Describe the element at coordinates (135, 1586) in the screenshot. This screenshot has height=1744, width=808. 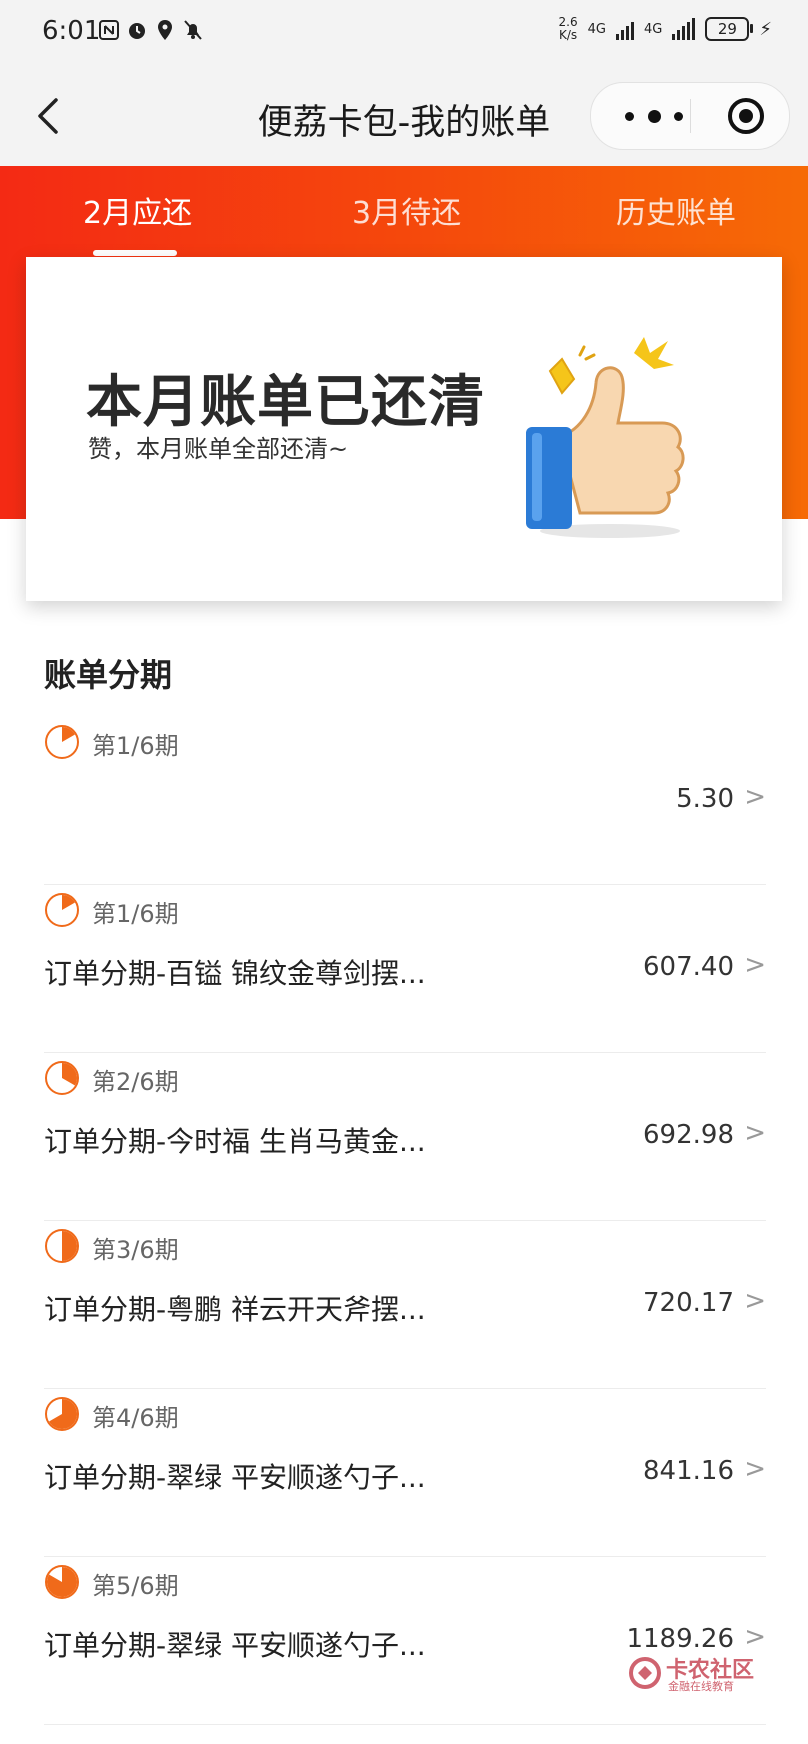
I see `installment-period: 第5/6期` at that location.